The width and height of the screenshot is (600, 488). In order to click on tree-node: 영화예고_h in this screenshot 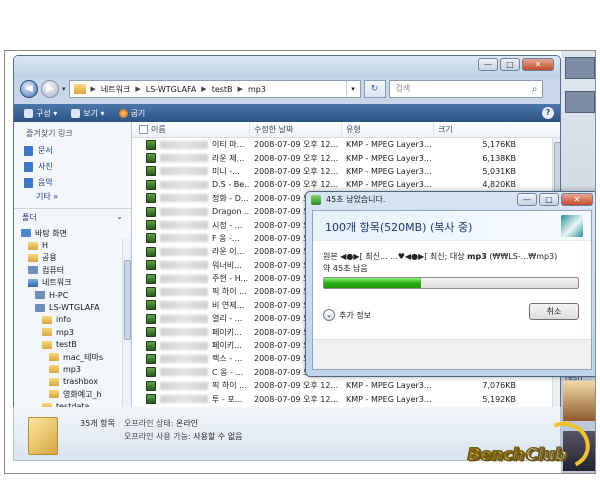, I will do `click(72, 394)`.